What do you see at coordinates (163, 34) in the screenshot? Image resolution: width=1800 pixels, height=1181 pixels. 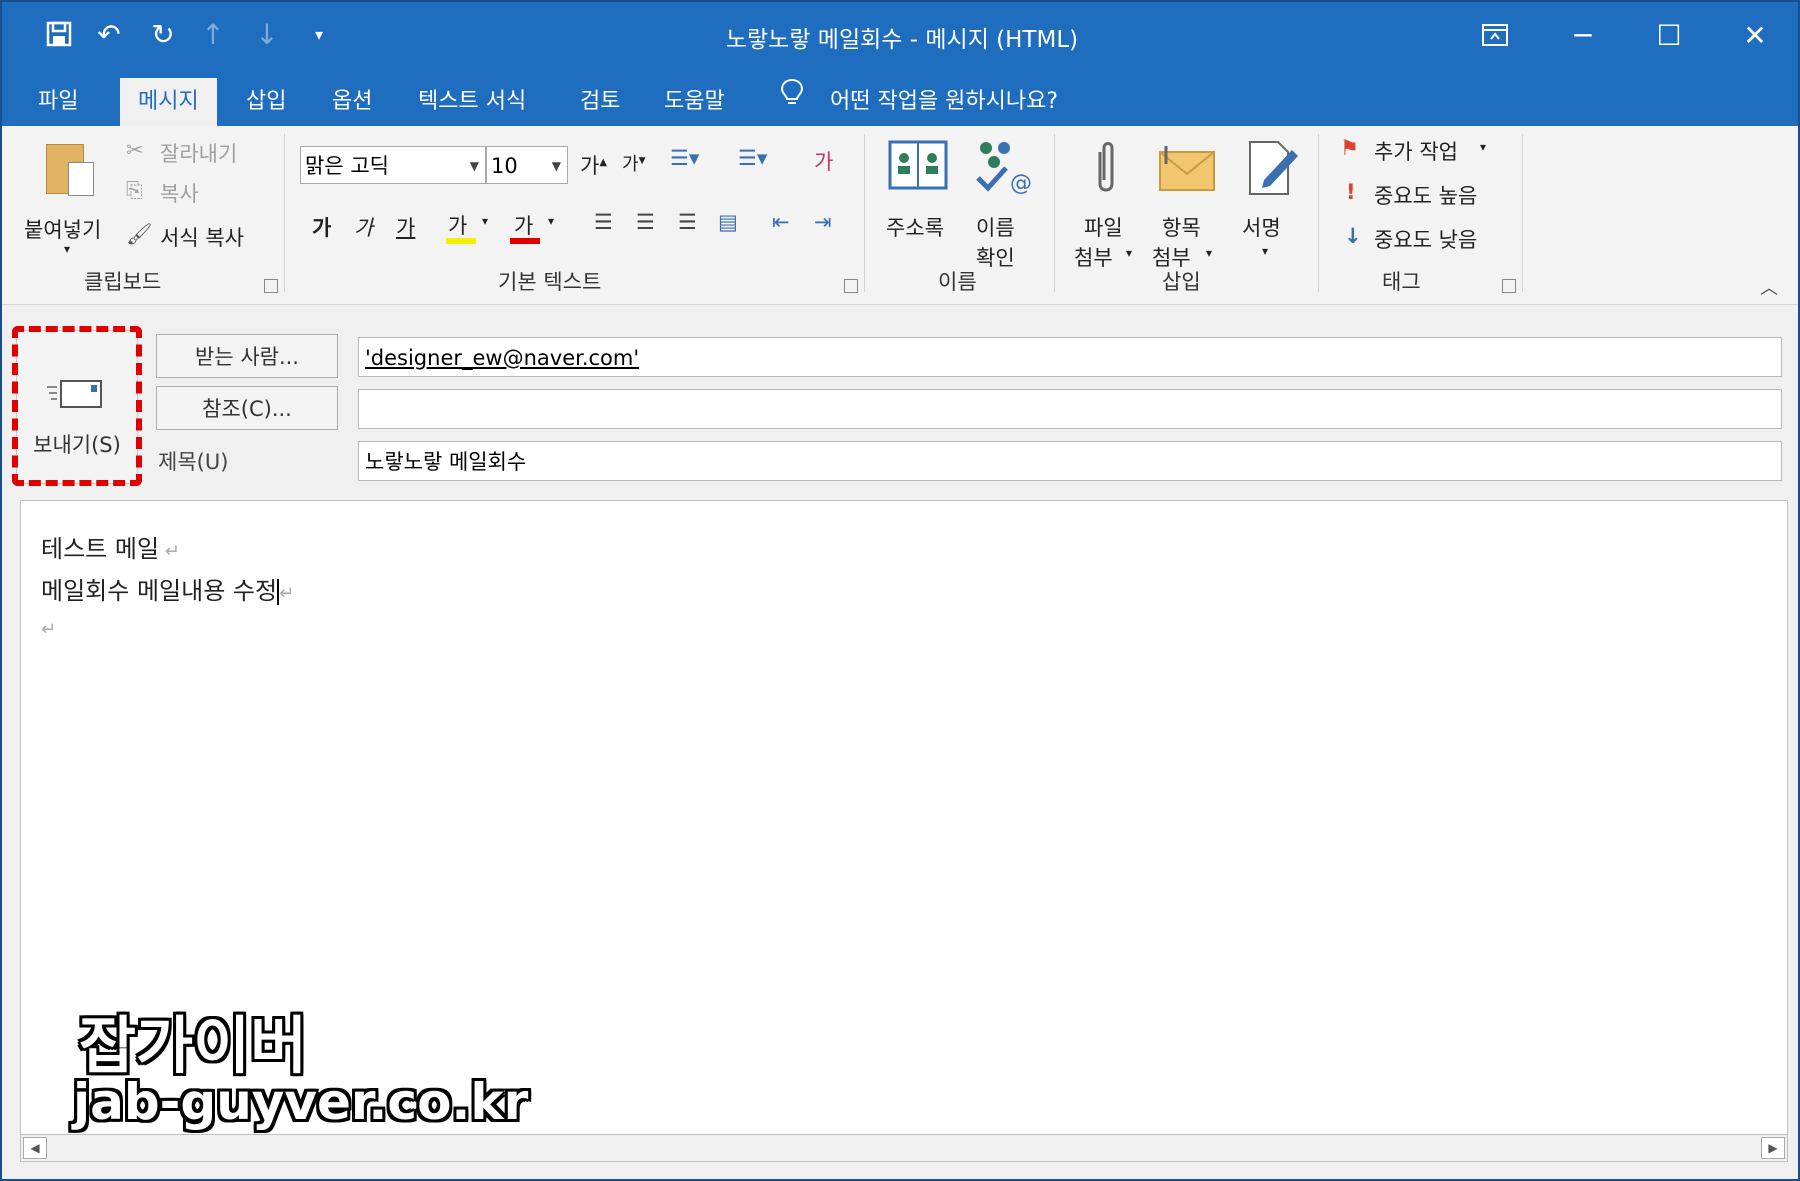 I see `redo-icon: ↻` at bounding box center [163, 34].